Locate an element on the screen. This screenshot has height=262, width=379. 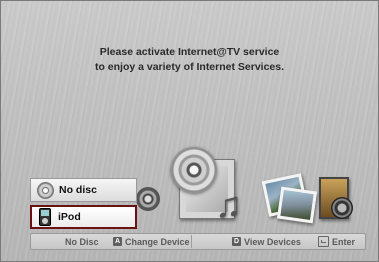
disc-decoration-icon is located at coordinates (148, 199).